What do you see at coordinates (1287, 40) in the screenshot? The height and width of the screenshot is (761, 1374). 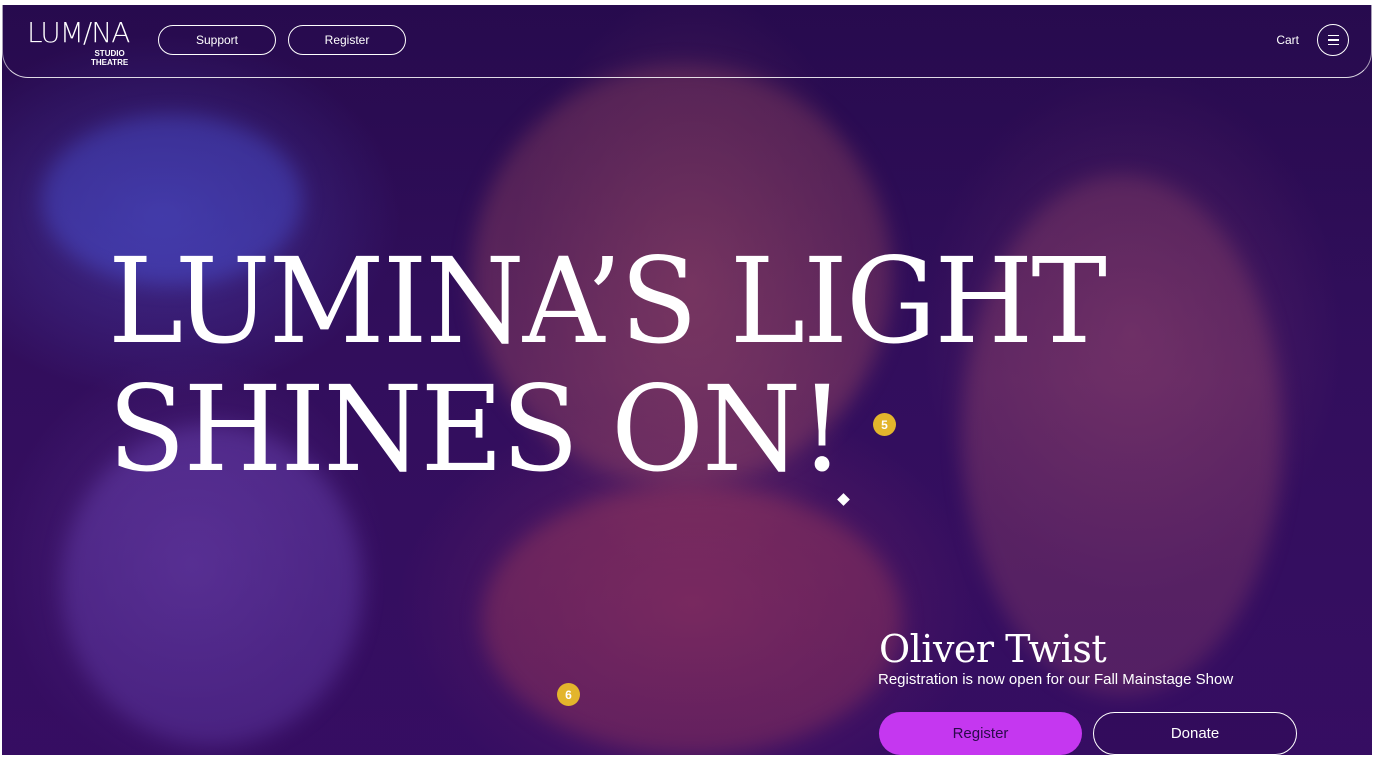 I see `cart-link: Cart` at bounding box center [1287, 40].